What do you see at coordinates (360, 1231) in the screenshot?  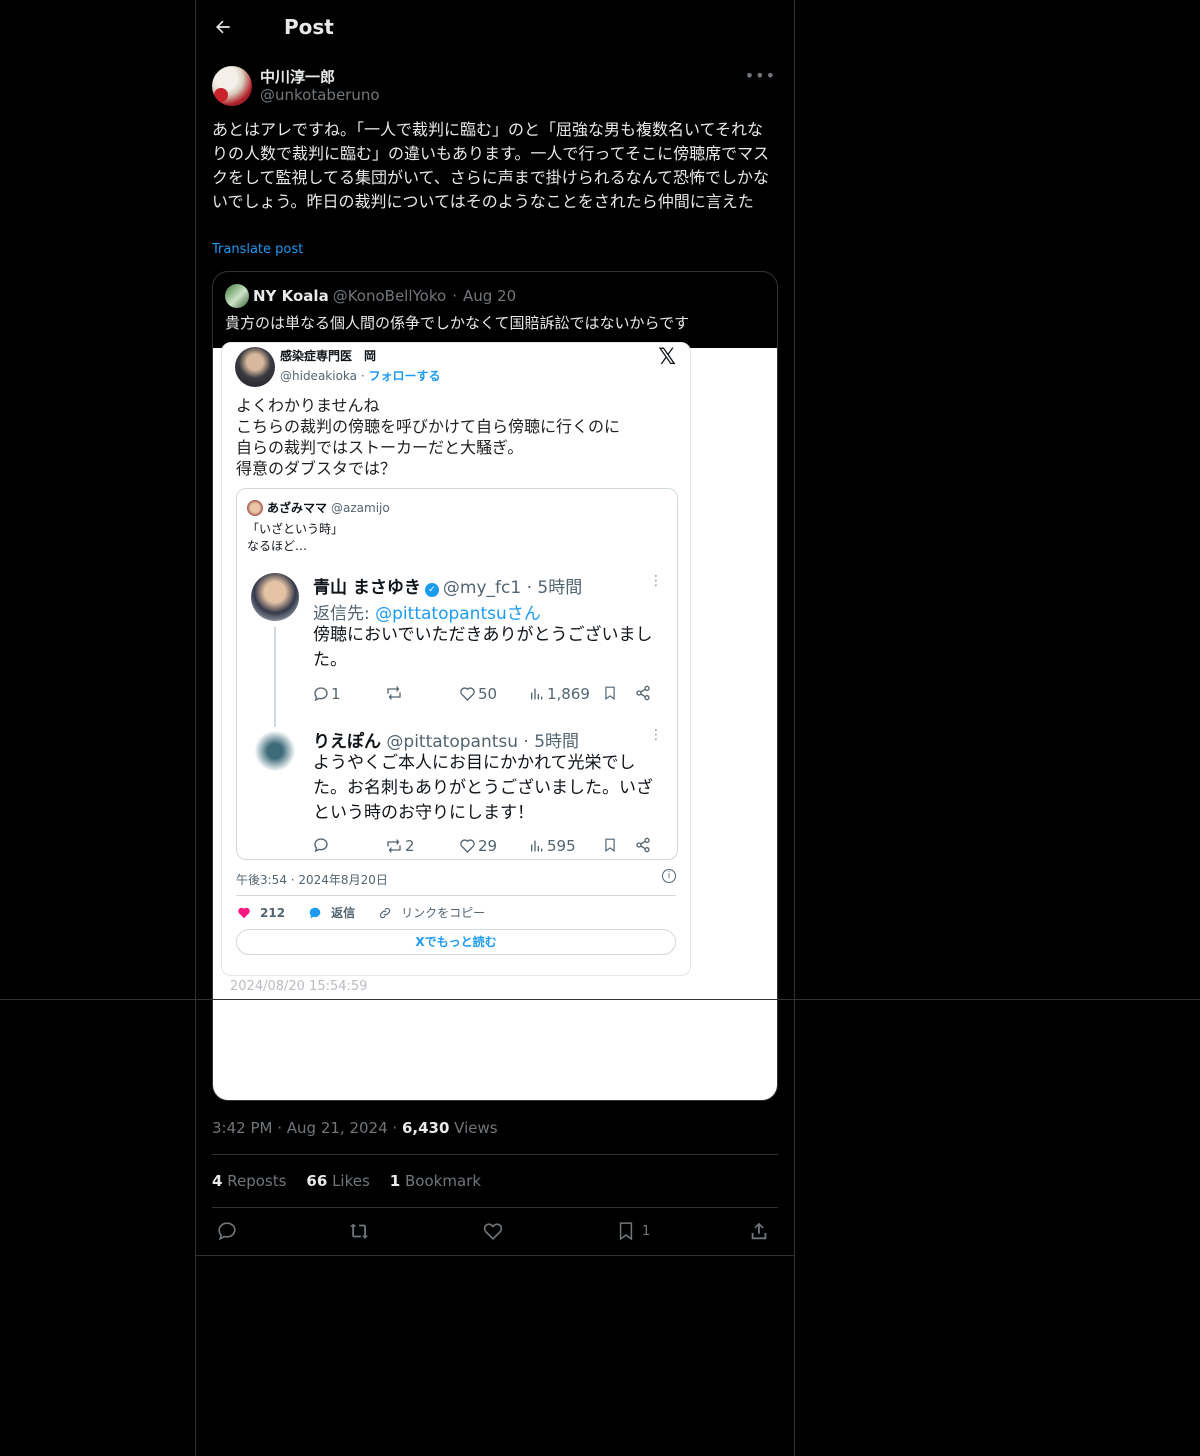 I see `repost-button` at bounding box center [360, 1231].